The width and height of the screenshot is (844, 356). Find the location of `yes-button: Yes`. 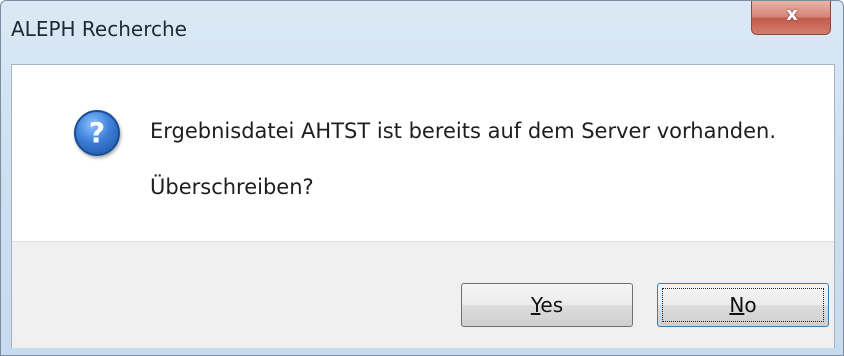

yes-button: Yes is located at coordinates (547, 305).